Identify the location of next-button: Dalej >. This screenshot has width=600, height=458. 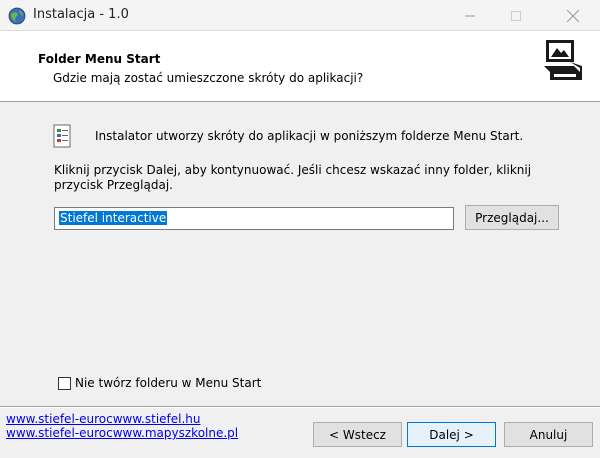
(451, 434).